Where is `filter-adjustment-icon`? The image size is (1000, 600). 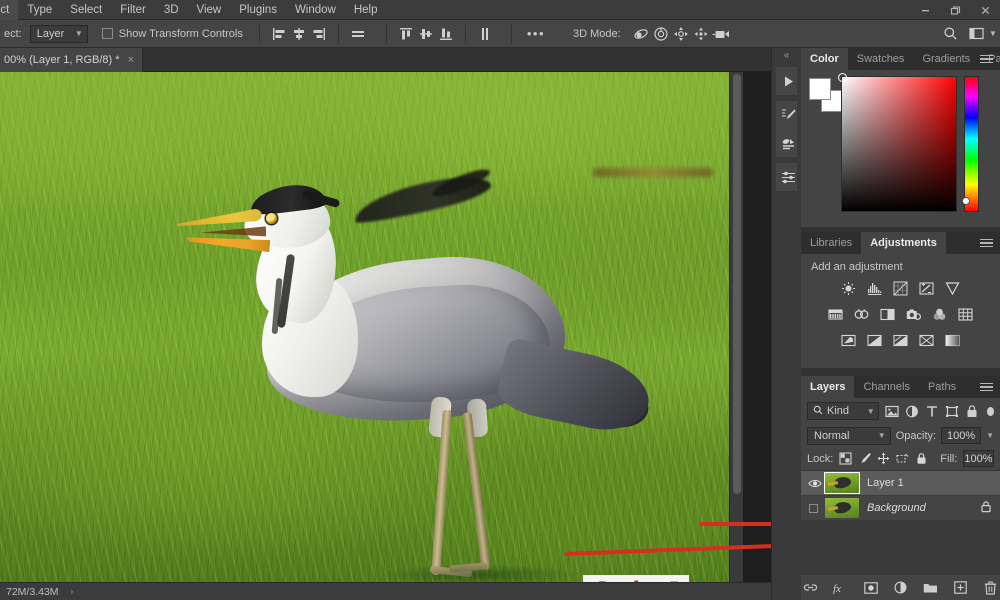
filter-adjustment-icon is located at coordinates (912, 411).